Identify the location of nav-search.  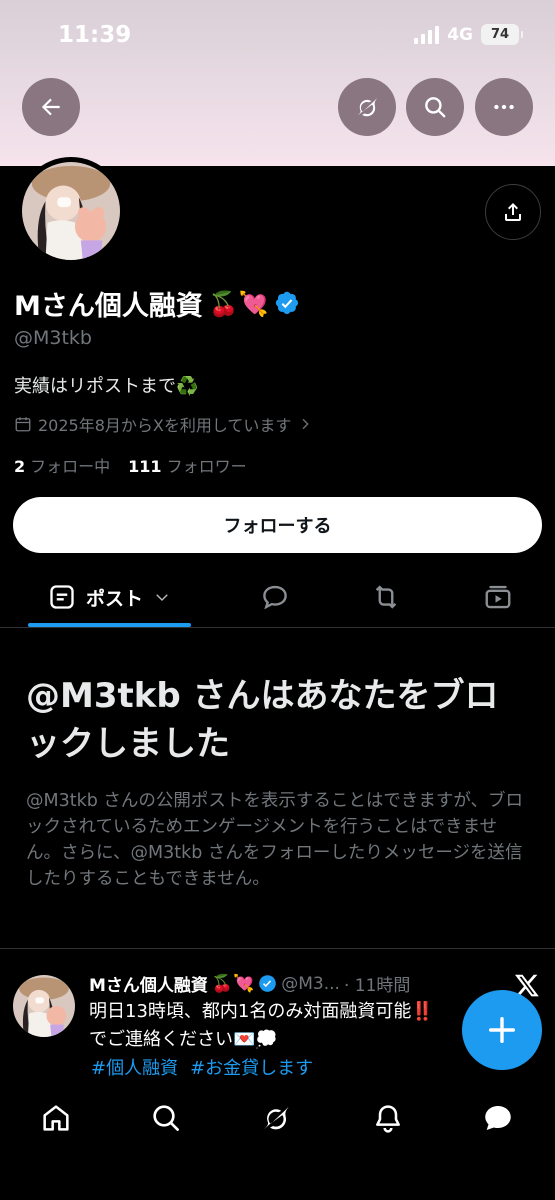
(166, 1118).